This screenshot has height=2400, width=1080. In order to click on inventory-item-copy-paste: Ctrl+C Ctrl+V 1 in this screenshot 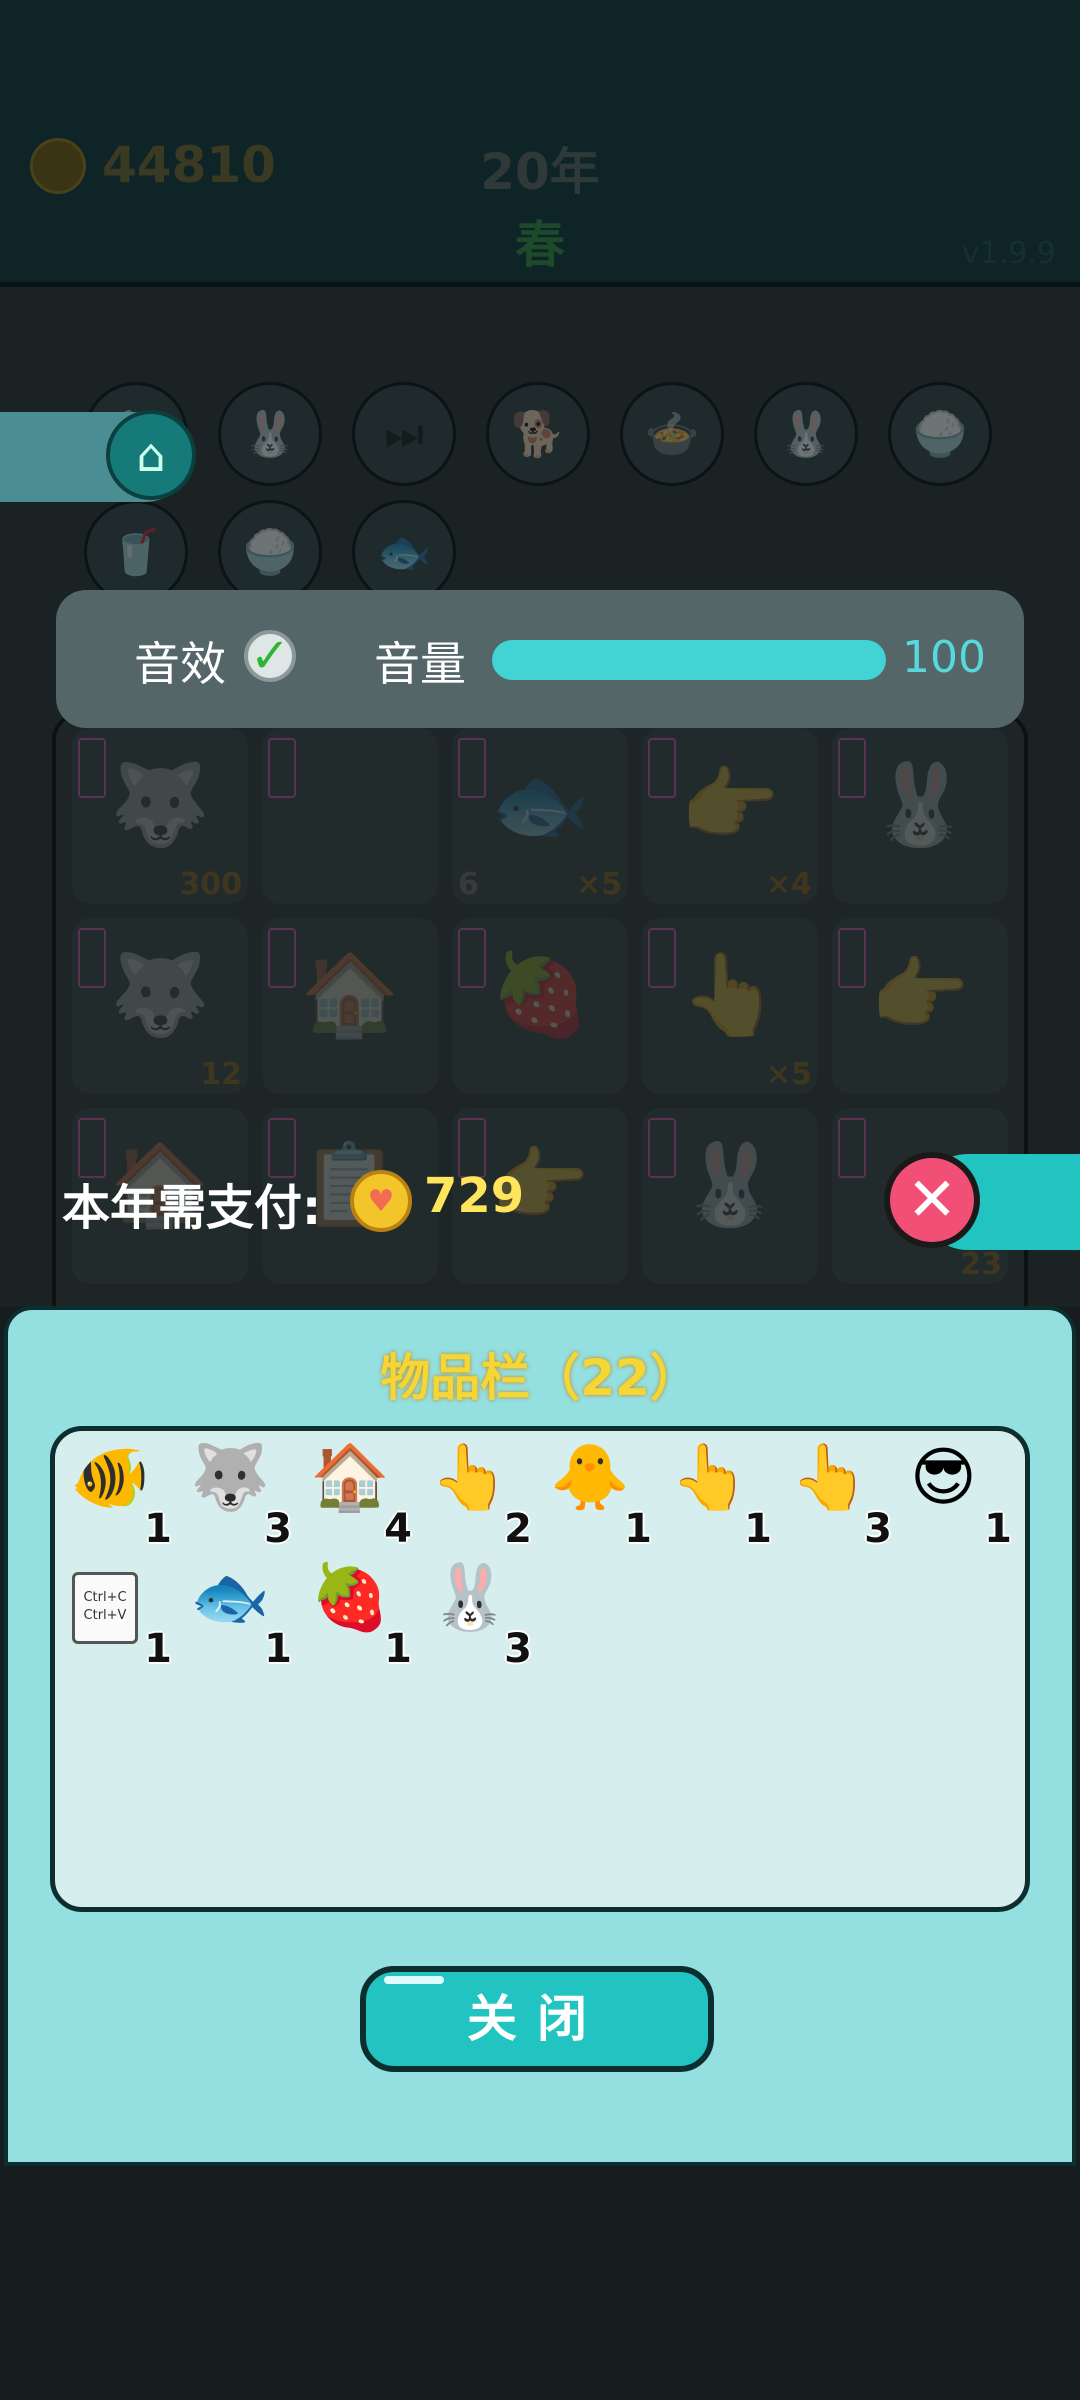, I will do `click(117, 1617)`.